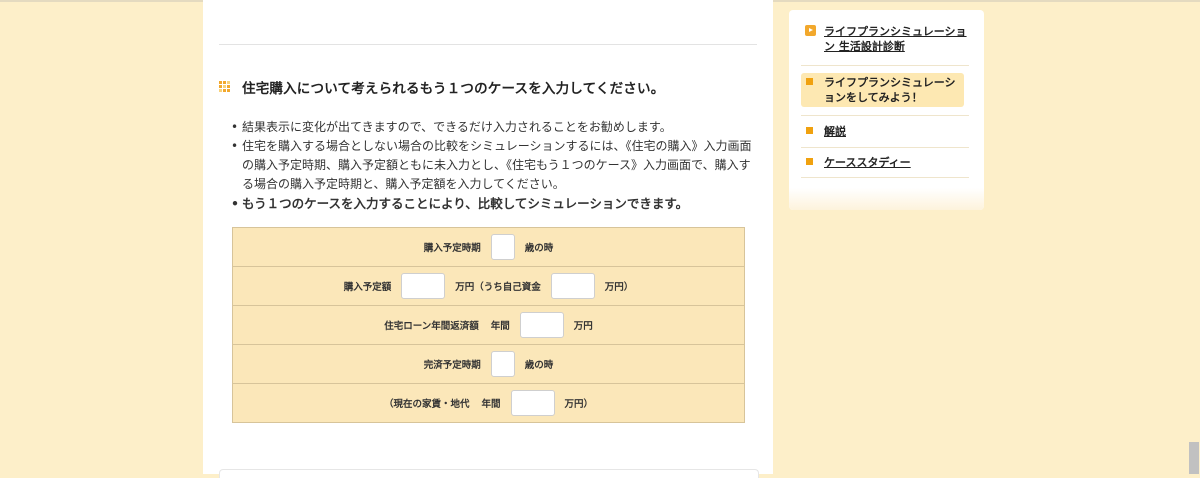 The height and width of the screenshot is (478, 1200). I want to click on note-item: 結果表示に変化が出てきますので、できるだけ入力されることをお勧めします。, so click(496, 127).